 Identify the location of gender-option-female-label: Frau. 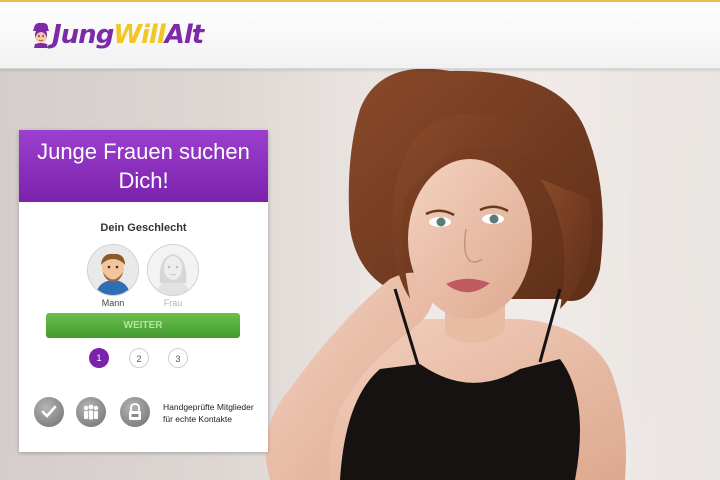
(173, 303).